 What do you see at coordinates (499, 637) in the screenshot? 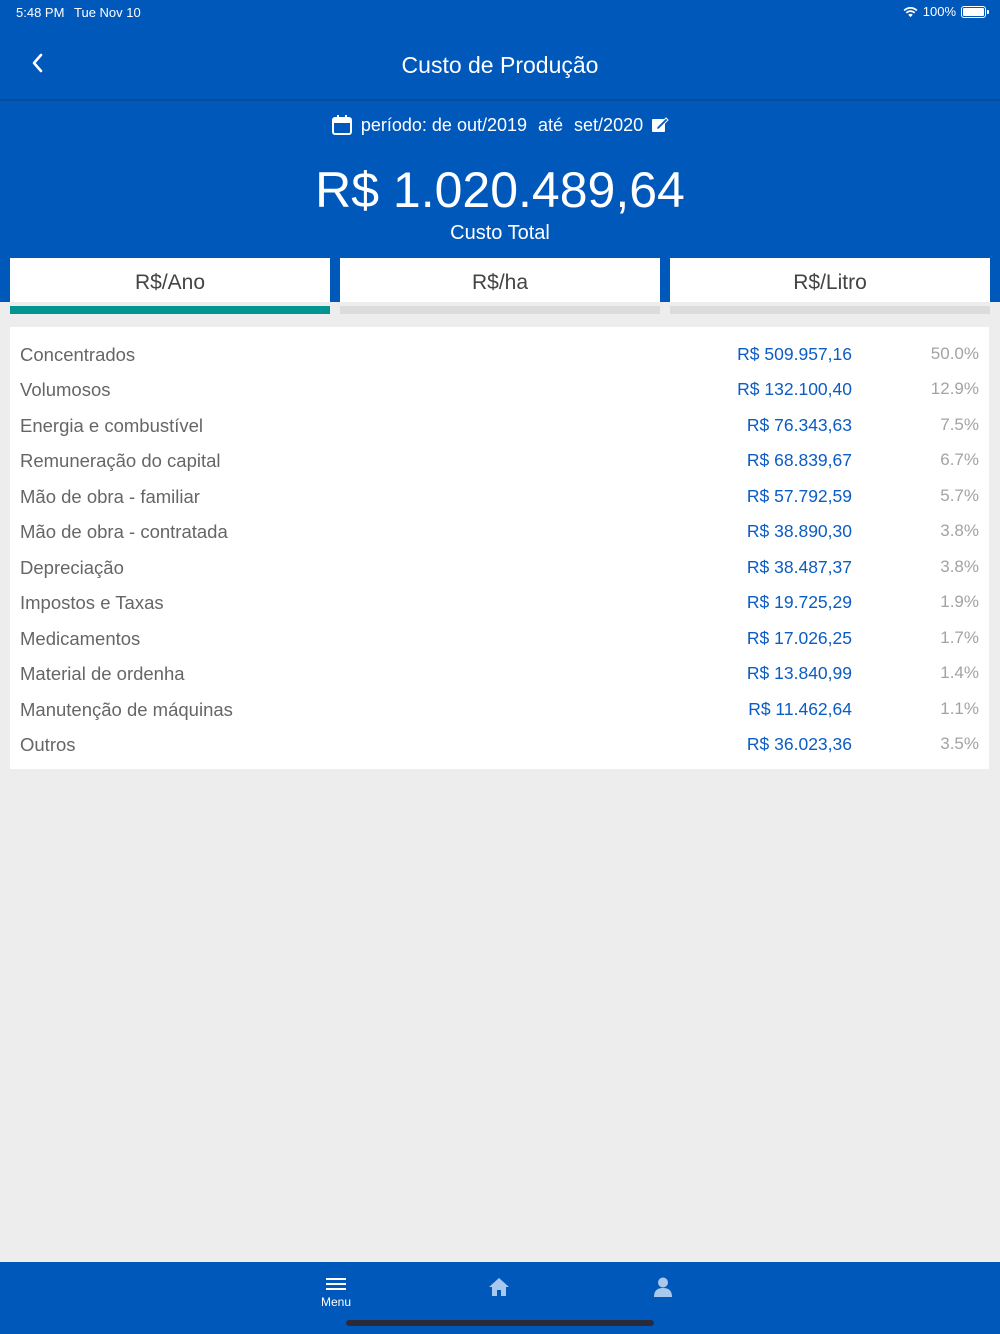
I see `list-item: Medicamentos R$ 17.026,25 1.7%` at bounding box center [499, 637].